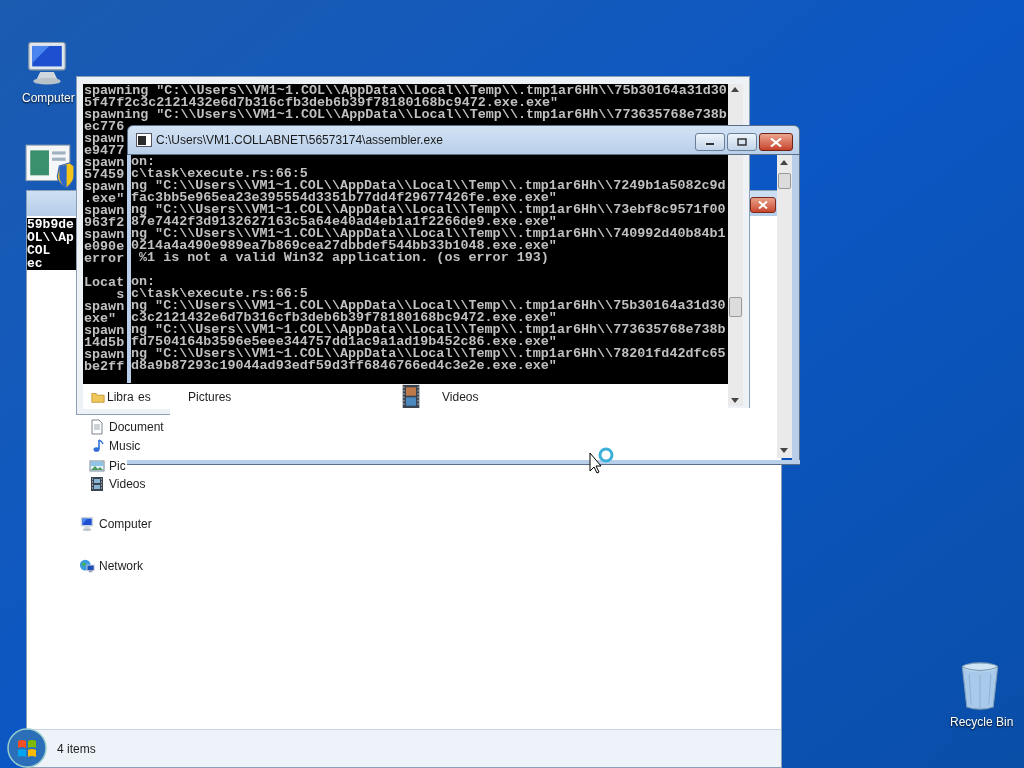 Image resolution: width=1024 pixels, height=768 pixels. Describe the element at coordinates (344, 198) in the screenshot. I see `console-line: fac3bb5e965ea23e395554d3351b77dd4f29677426fe.exe.exe"` at that location.